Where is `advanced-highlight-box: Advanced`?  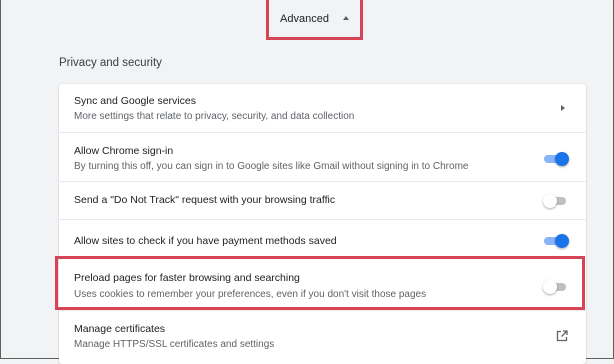
advanced-highlight-box: Advanced is located at coordinates (314, 20).